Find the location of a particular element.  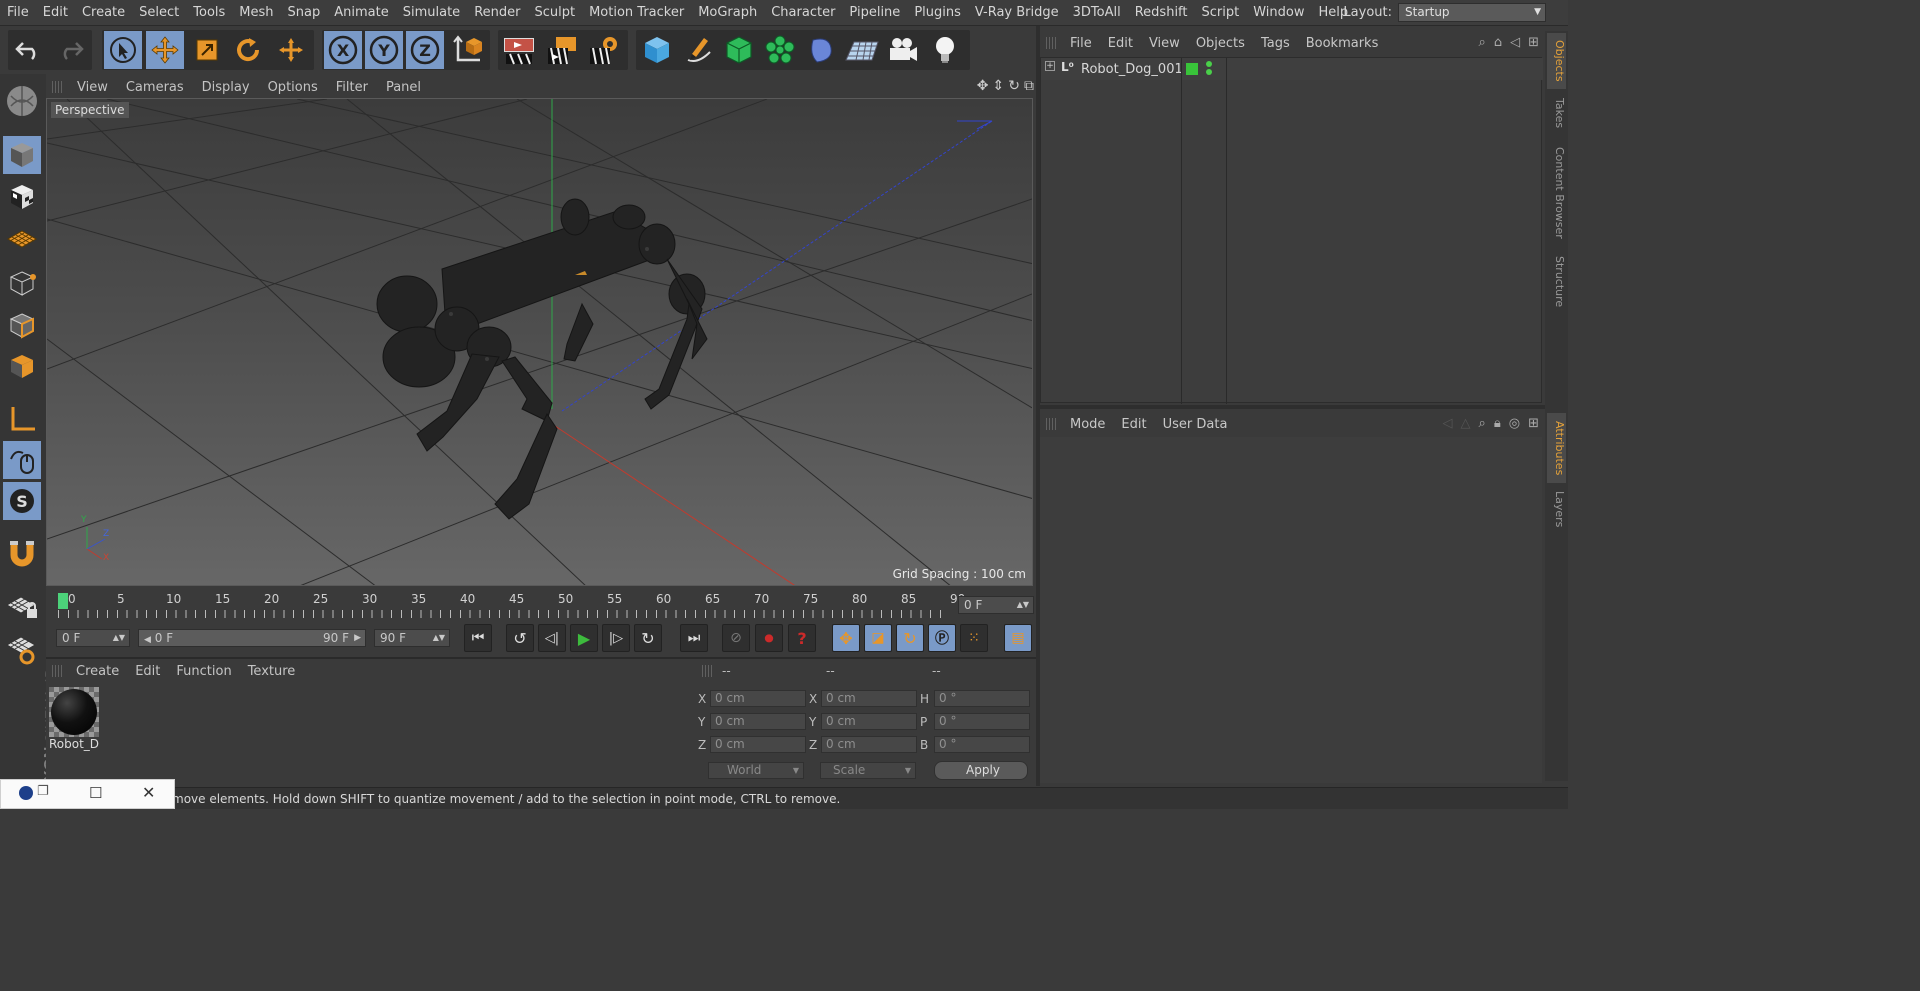

object-menu-file: File is located at coordinates (1081, 43).